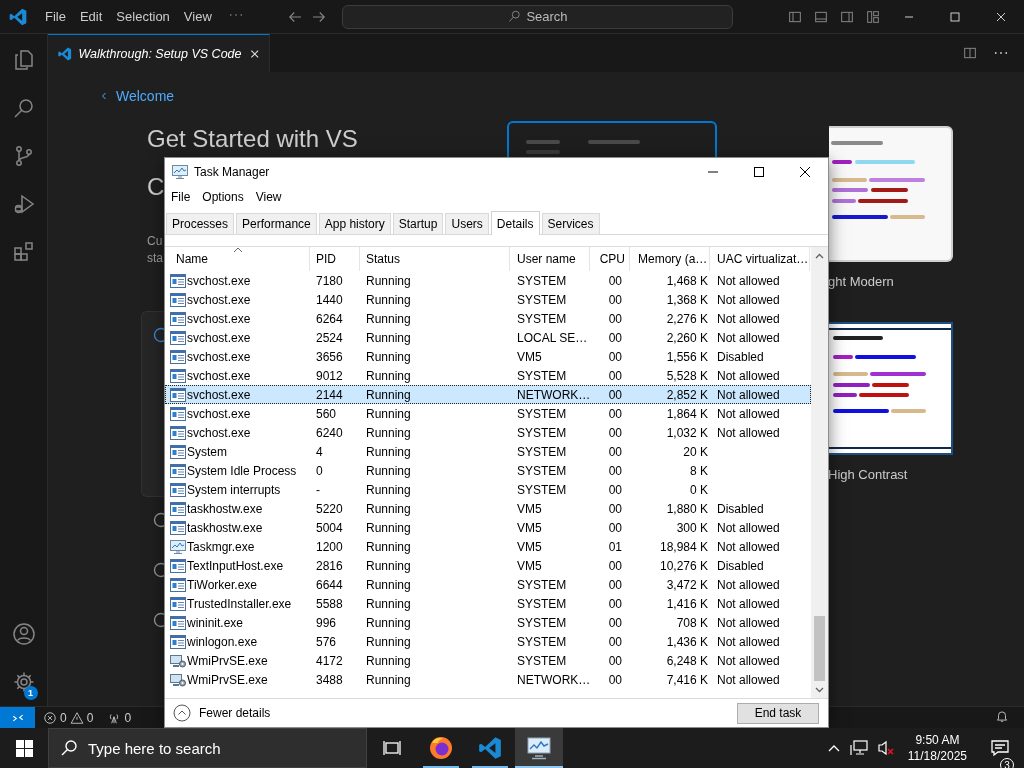 The height and width of the screenshot is (768, 1024). What do you see at coordinates (222, 713) in the screenshot?
I see `fewer-details-link: Fewer details` at bounding box center [222, 713].